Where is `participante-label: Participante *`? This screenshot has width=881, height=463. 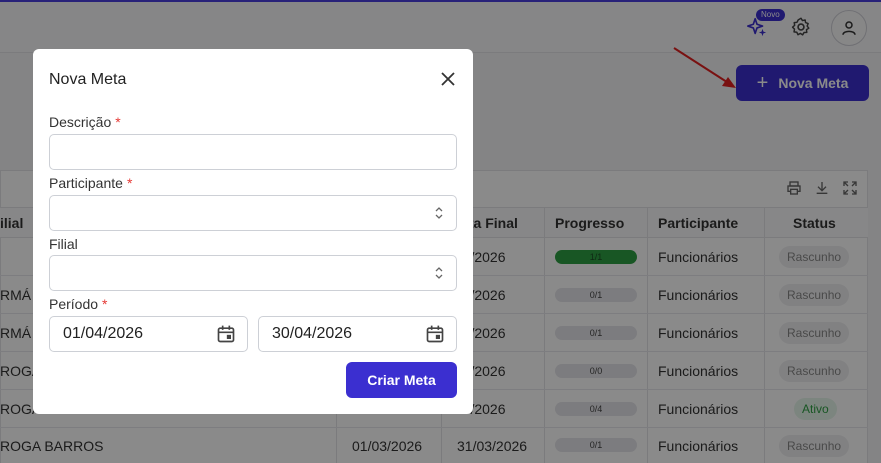 participante-label: Participante * is located at coordinates (91, 183).